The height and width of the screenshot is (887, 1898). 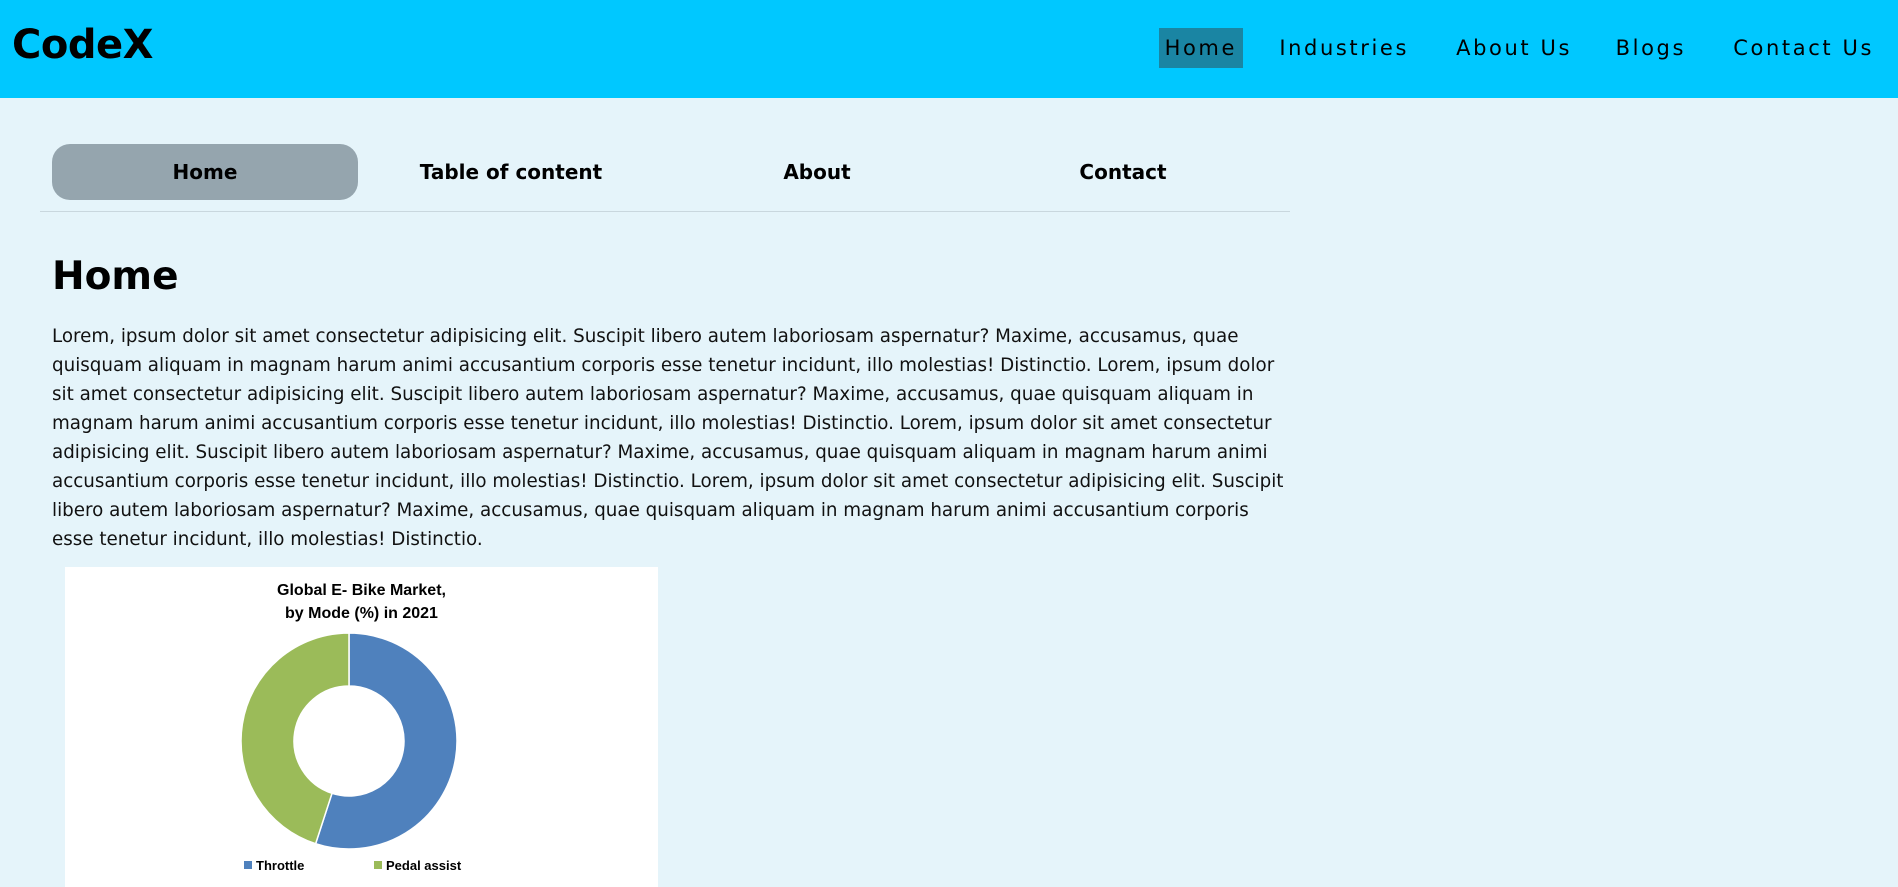 I want to click on chart-legend: Throttle Pedal assist, so click(x=361, y=867).